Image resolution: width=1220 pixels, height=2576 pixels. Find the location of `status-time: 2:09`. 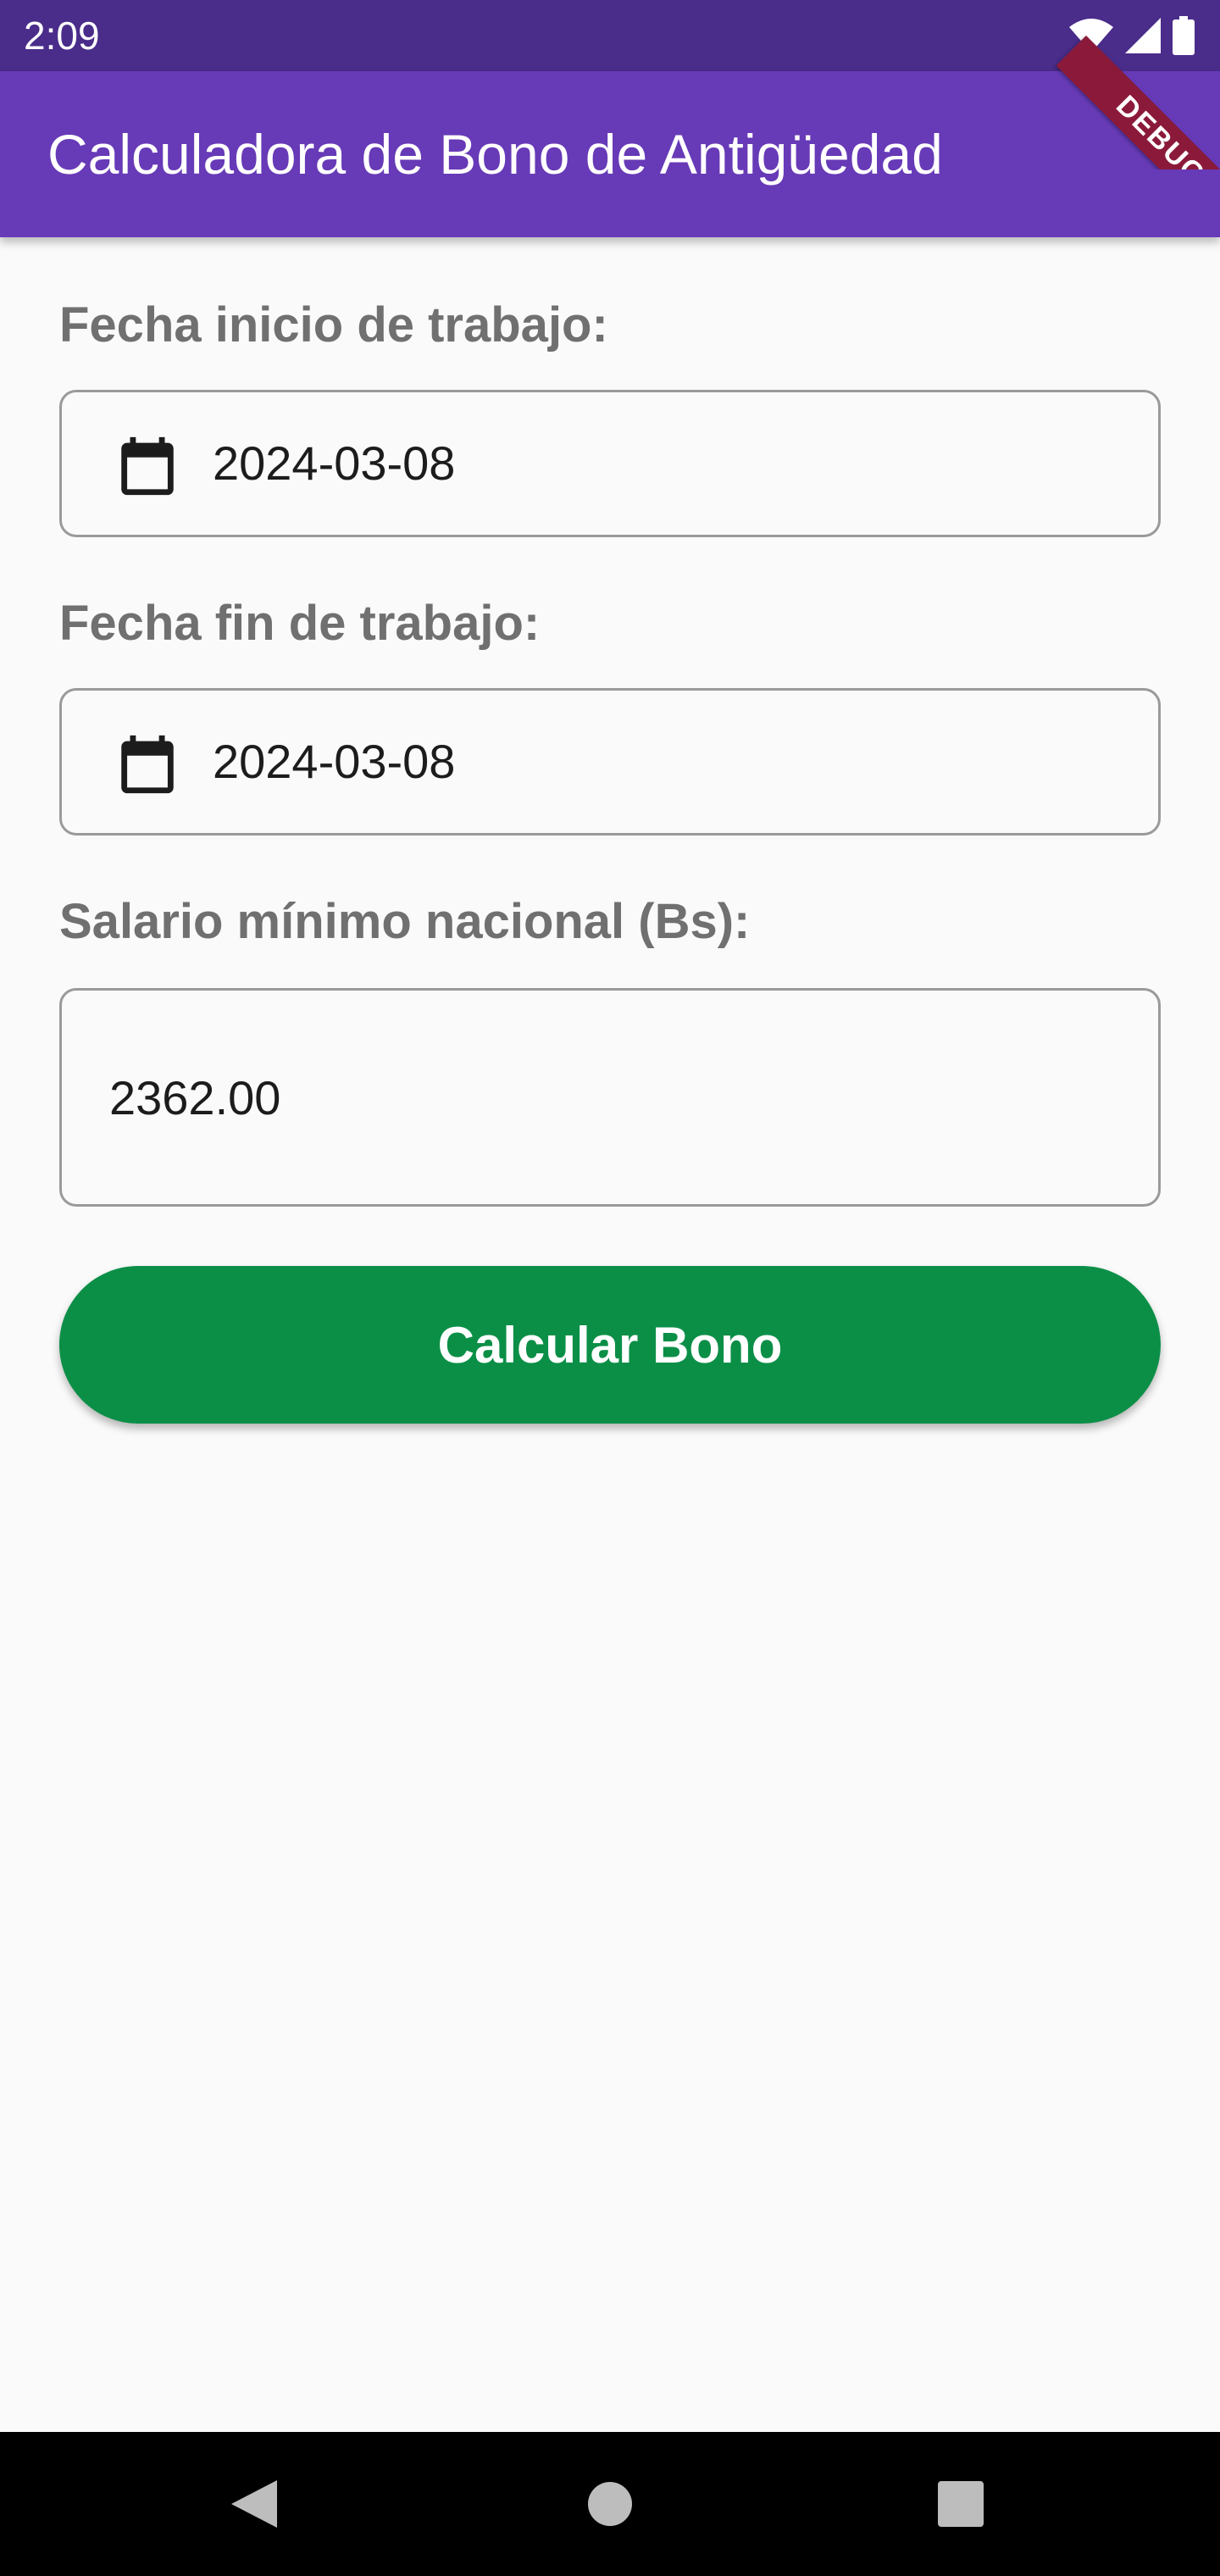

status-time: 2:09 is located at coordinates (62, 36).